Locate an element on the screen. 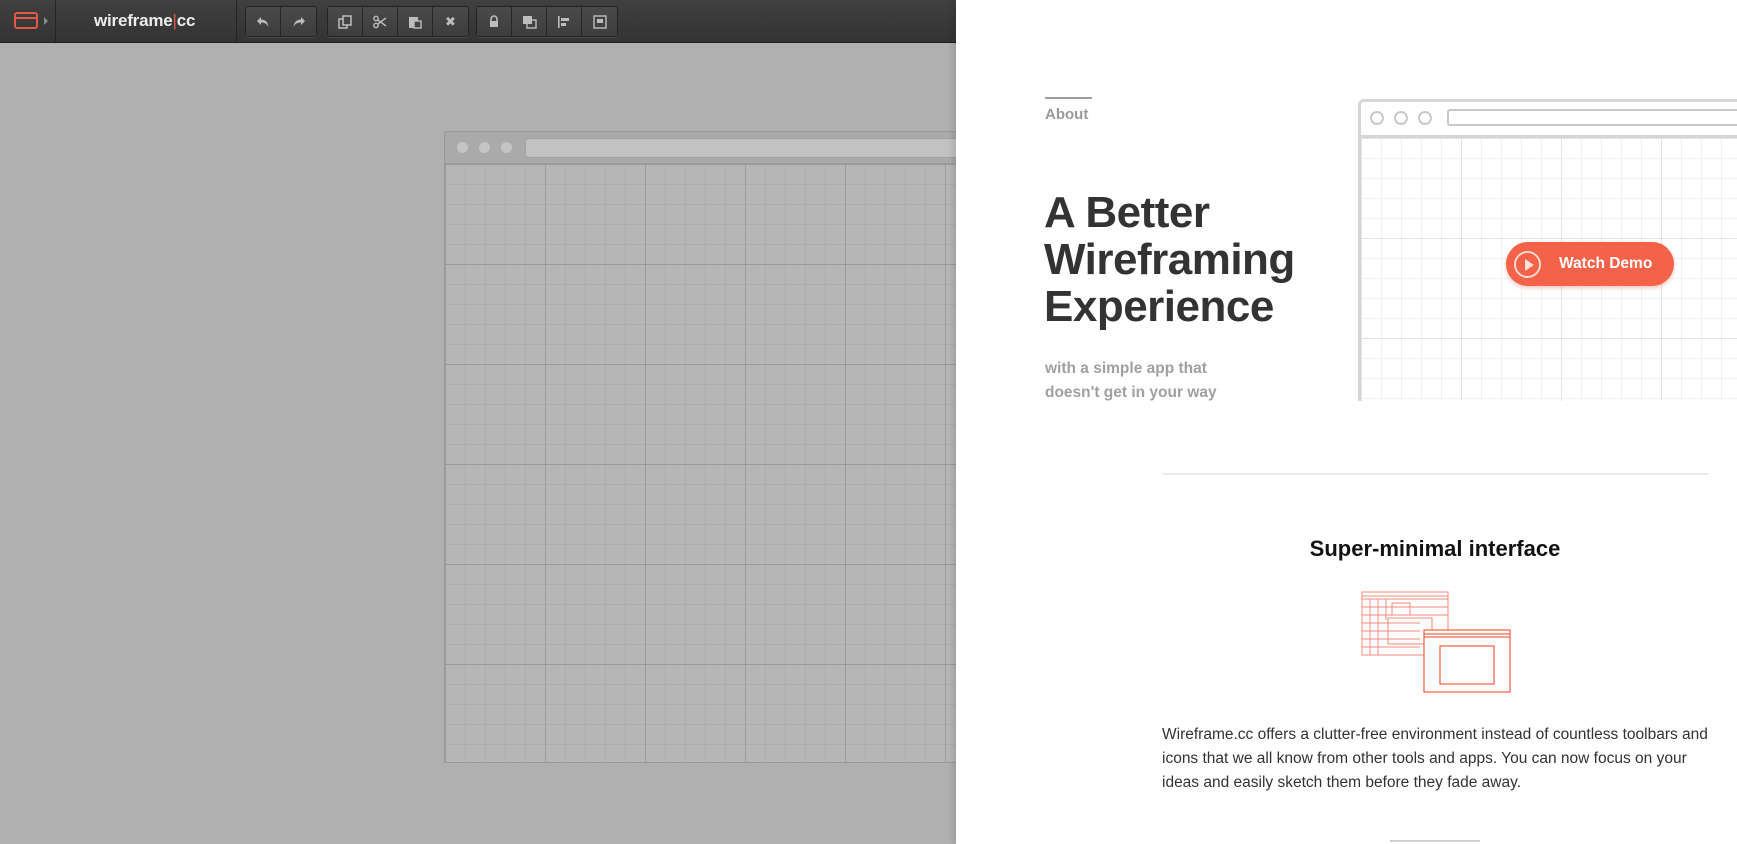  logo-prefix: wireframe is located at coordinates (133, 20).